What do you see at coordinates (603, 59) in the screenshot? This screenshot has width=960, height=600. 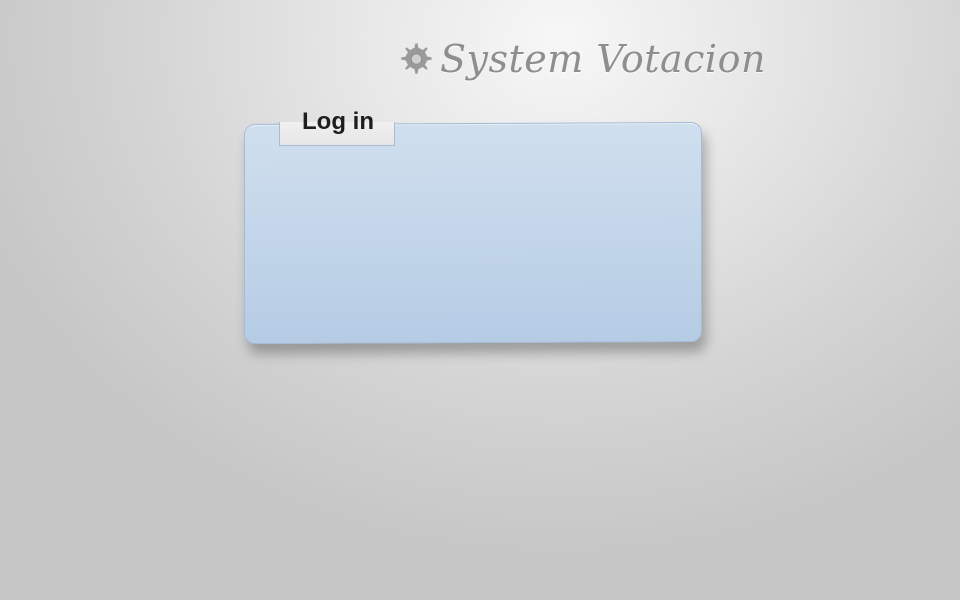 I see `app-title: System Votacion` at bounding box center [603, 59].